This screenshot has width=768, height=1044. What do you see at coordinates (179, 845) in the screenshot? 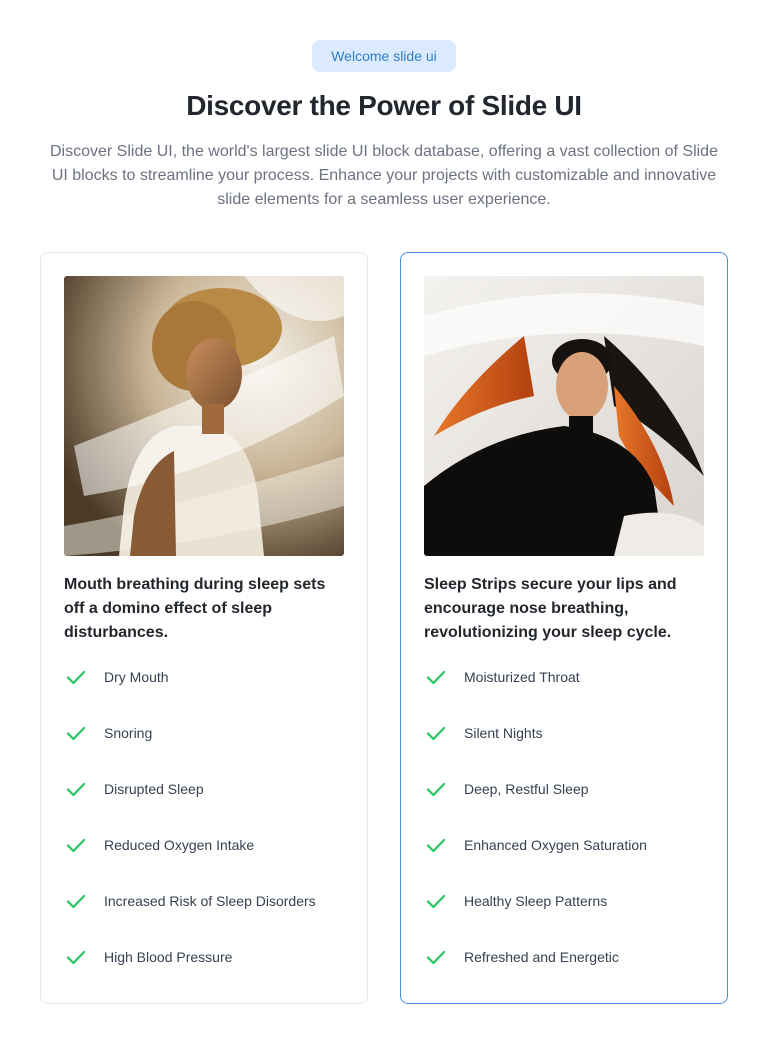
I see `feature-label: Reduced Oxygen Intake` at bounding box center [179, 845].